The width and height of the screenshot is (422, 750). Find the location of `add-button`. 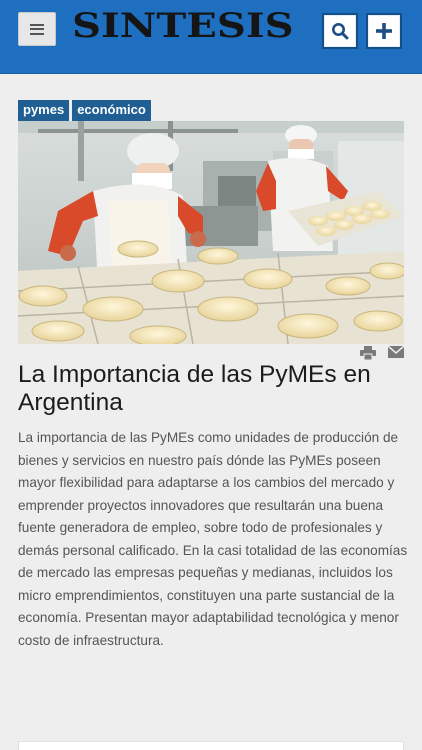

add-button is located at coordinates (384, 31).